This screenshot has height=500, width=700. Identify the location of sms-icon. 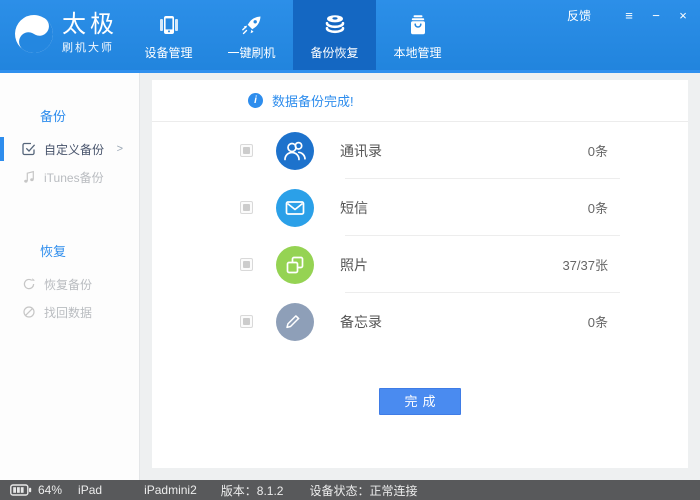
(295, 207).